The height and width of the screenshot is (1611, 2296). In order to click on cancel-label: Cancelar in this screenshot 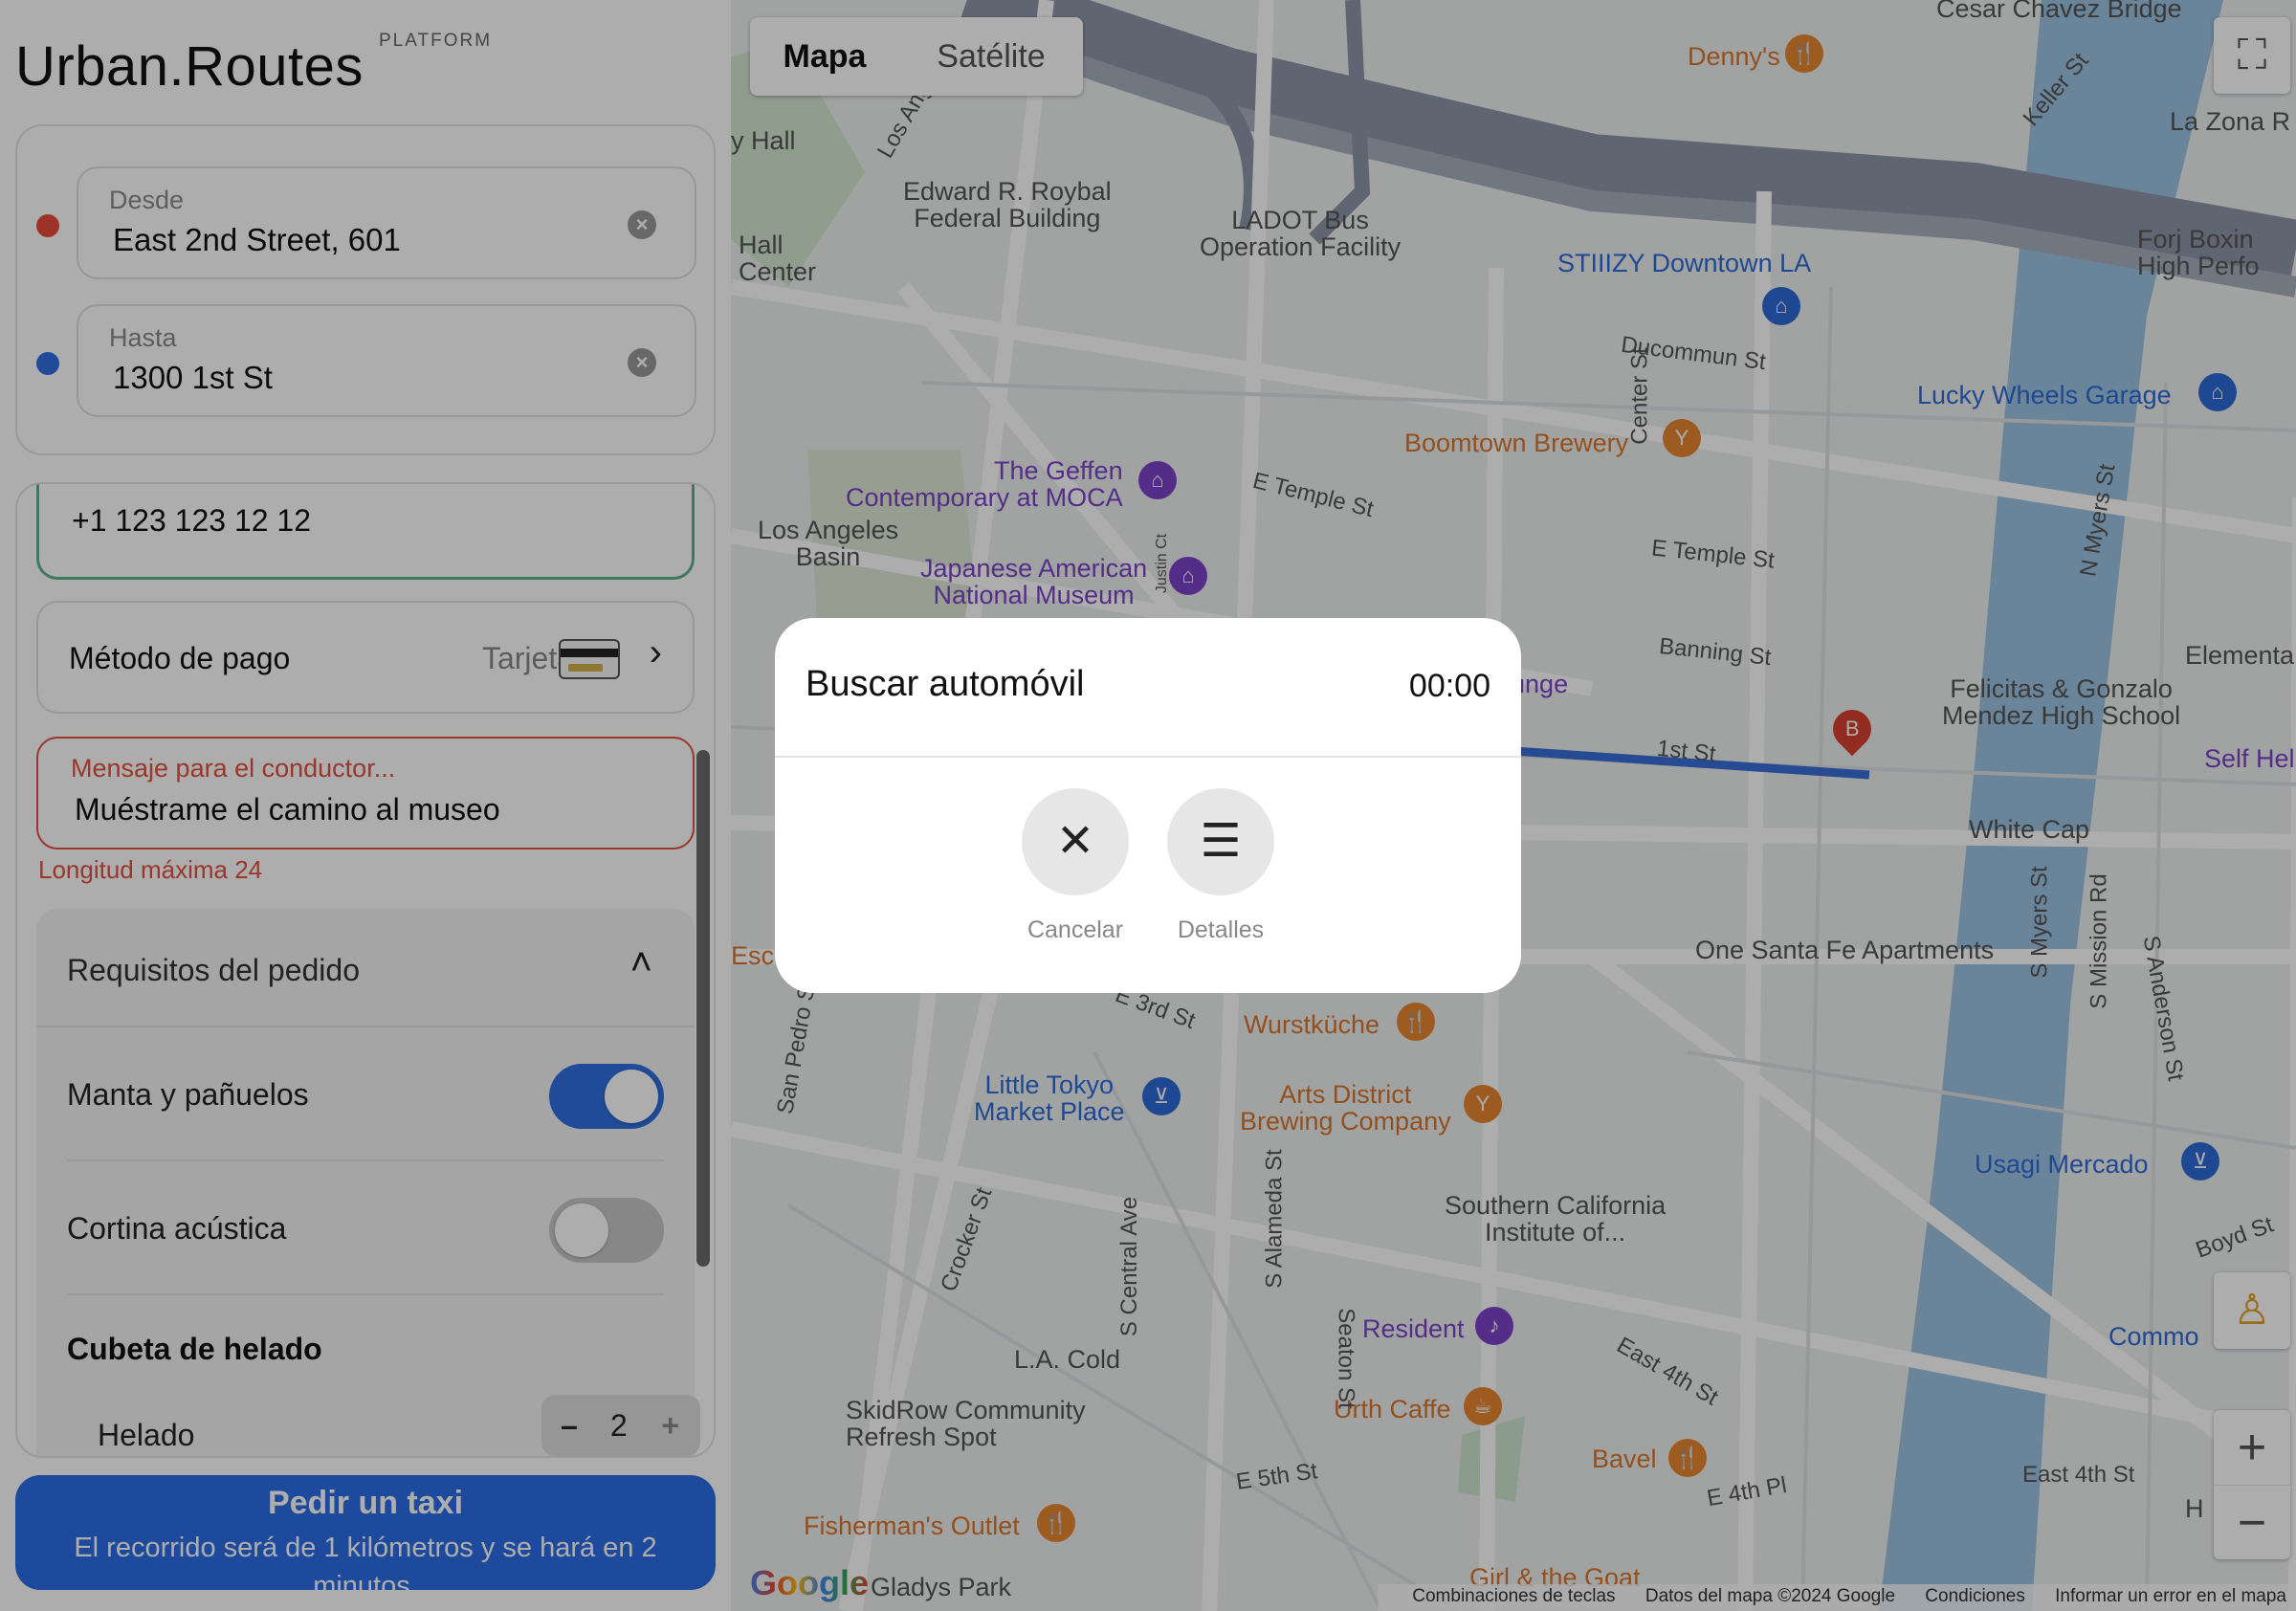, I will do `click(1076, 929)`.